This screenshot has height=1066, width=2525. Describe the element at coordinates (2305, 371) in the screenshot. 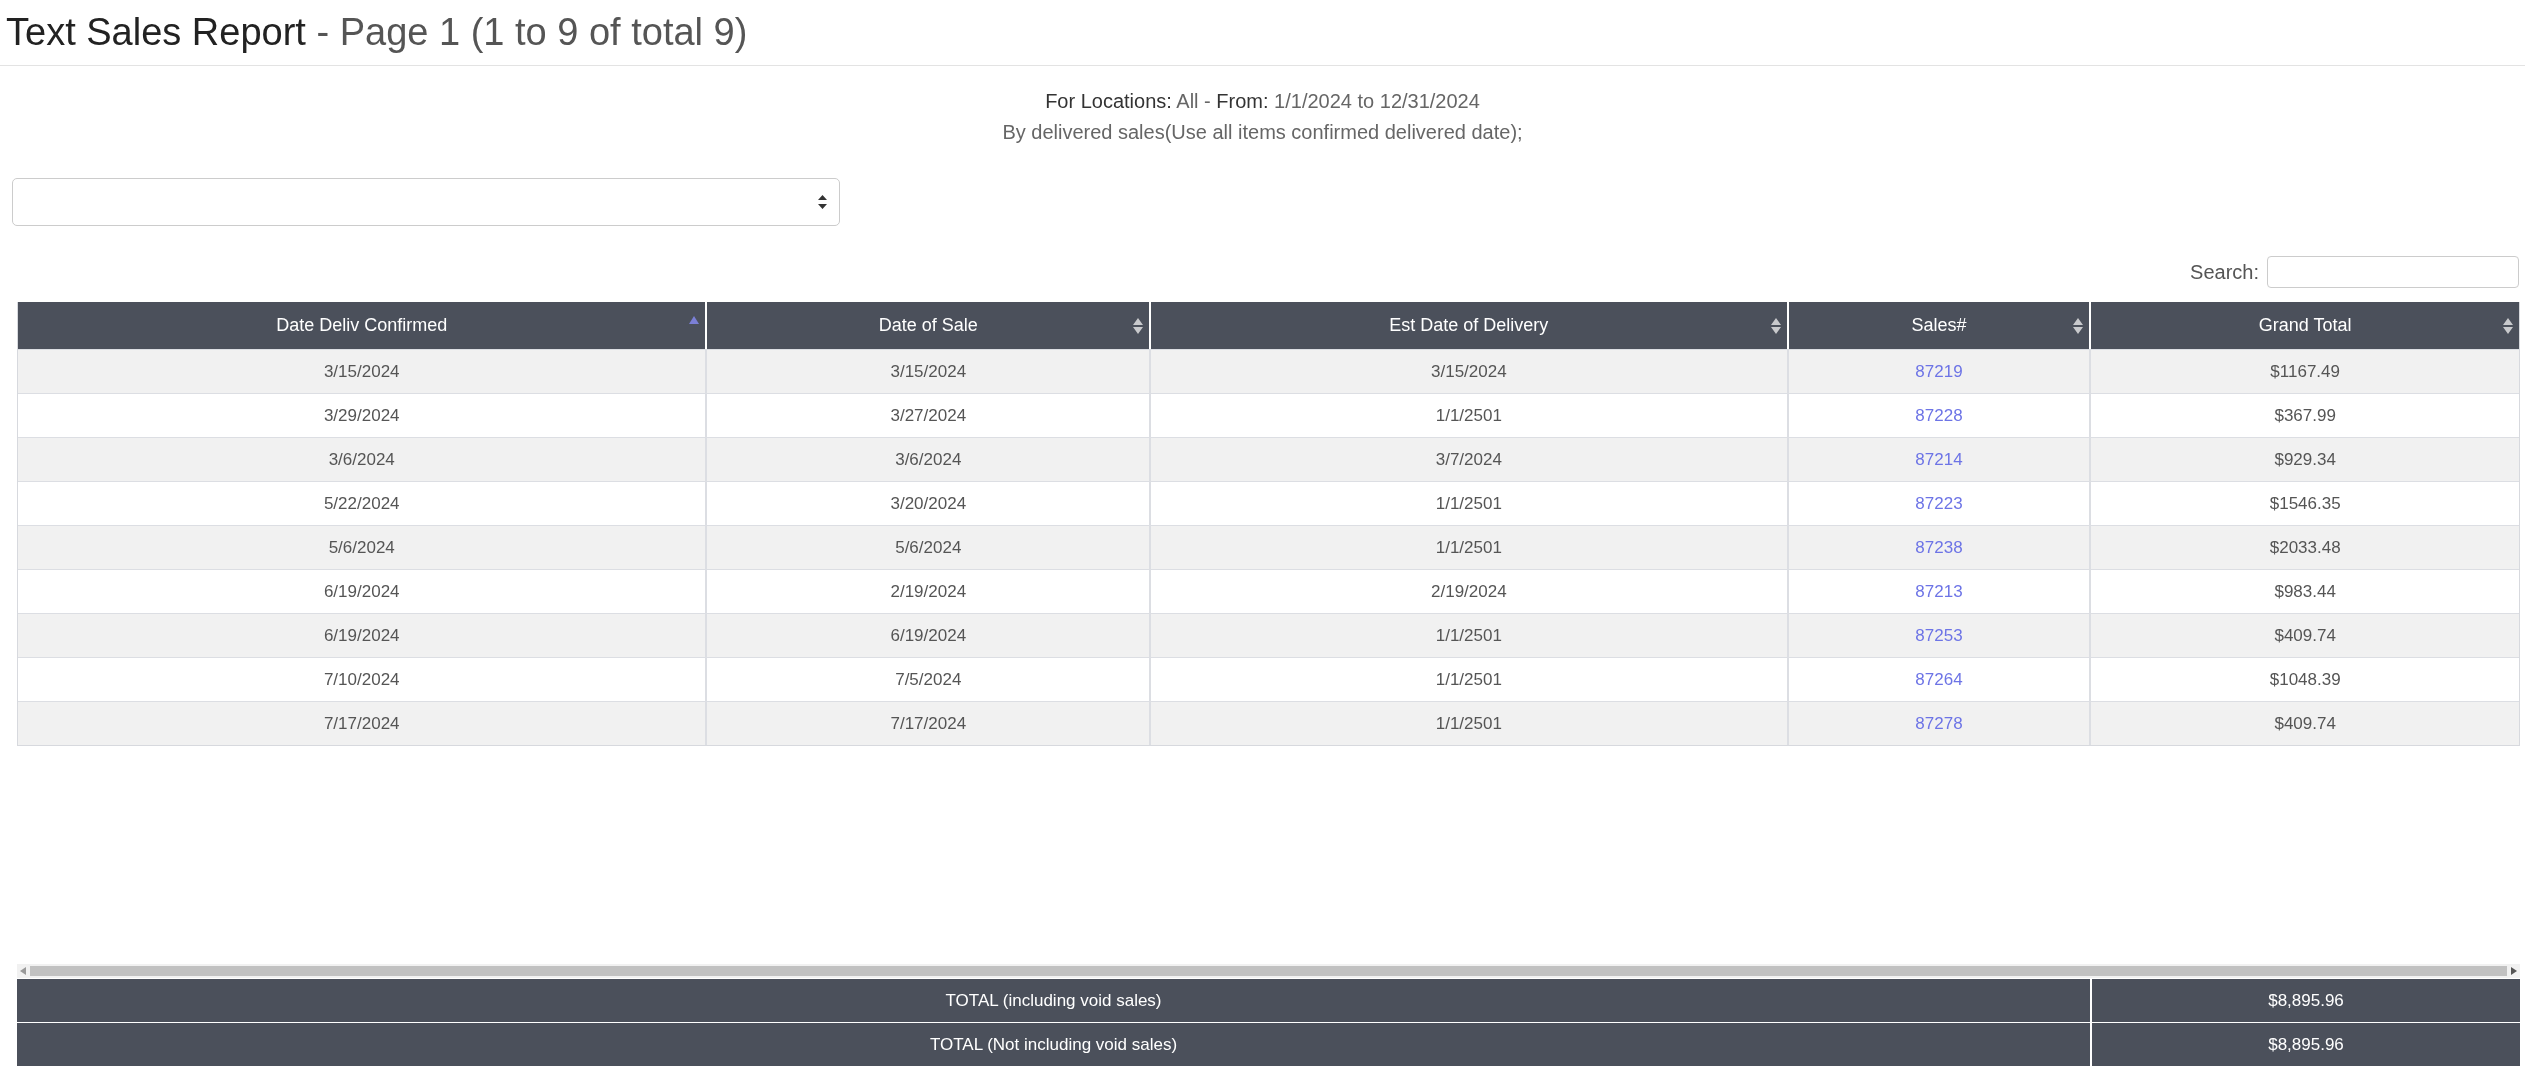

I see `table-cell: $1167.49` at that location.